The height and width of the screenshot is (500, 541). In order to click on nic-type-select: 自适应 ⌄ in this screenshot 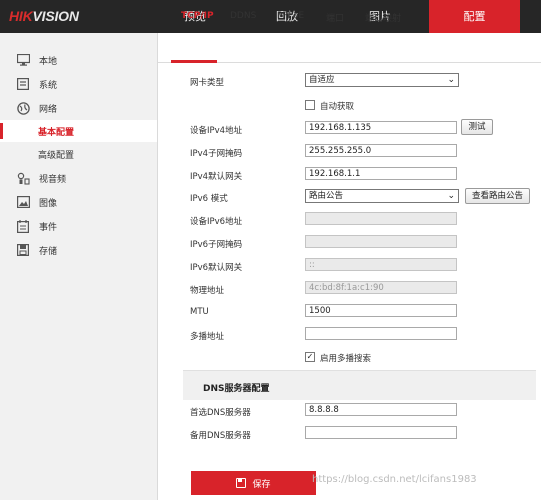, I will do `click(382, 80)`.